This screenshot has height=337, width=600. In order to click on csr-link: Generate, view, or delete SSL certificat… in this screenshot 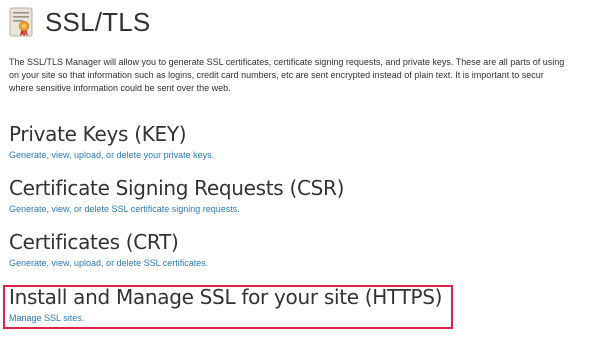, I will do `click(289, 209)`.